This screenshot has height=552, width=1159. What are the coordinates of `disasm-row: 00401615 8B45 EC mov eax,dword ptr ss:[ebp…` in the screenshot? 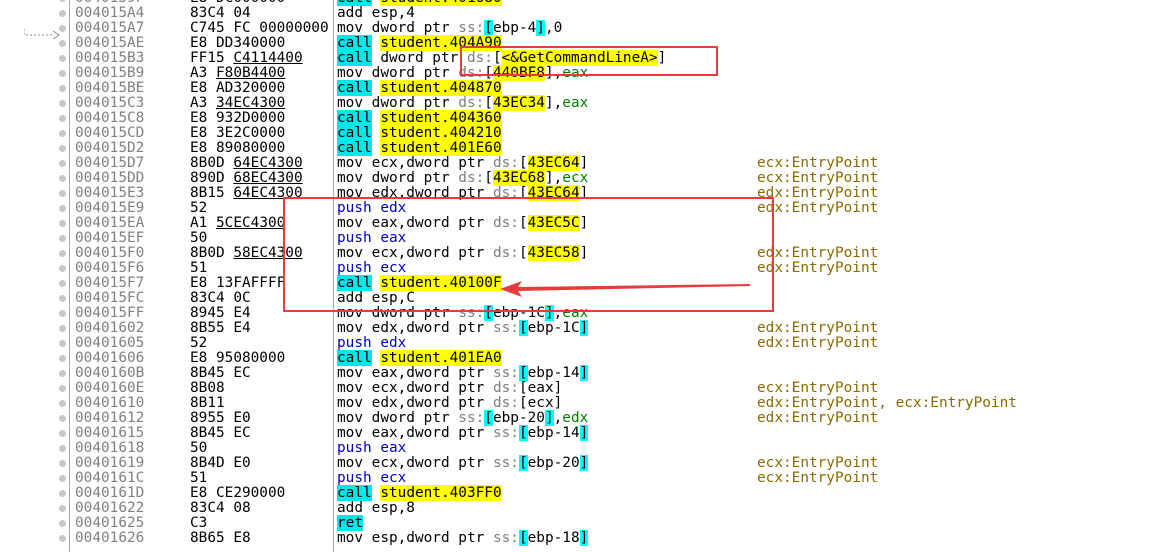 It's located at (579, 433).